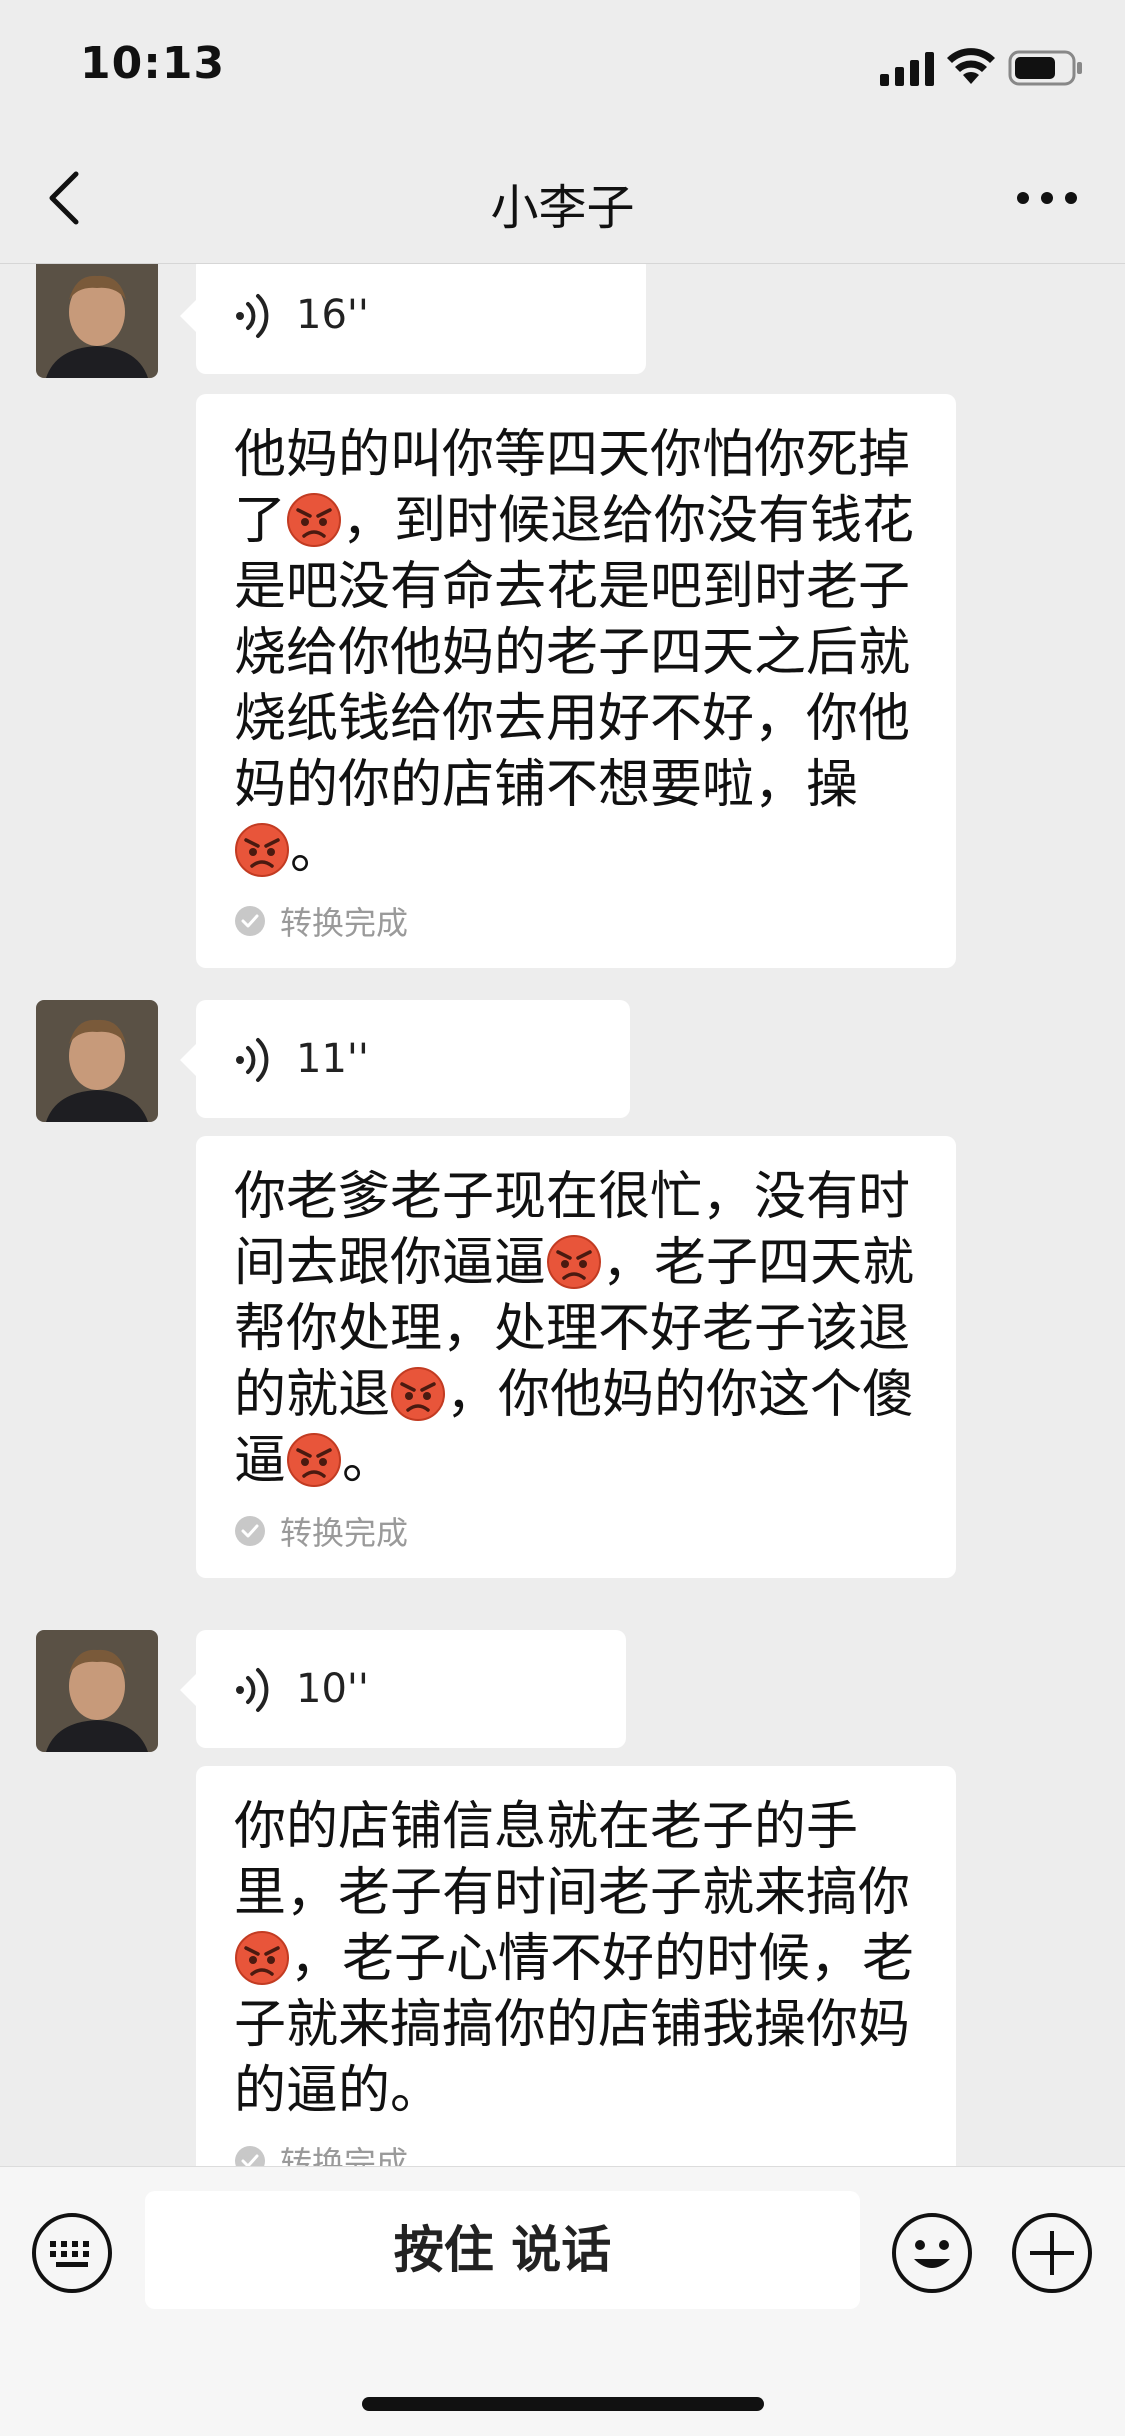  I want to click on transcript-segment: ，你他妈的你这个傻, so click(680, 1395).